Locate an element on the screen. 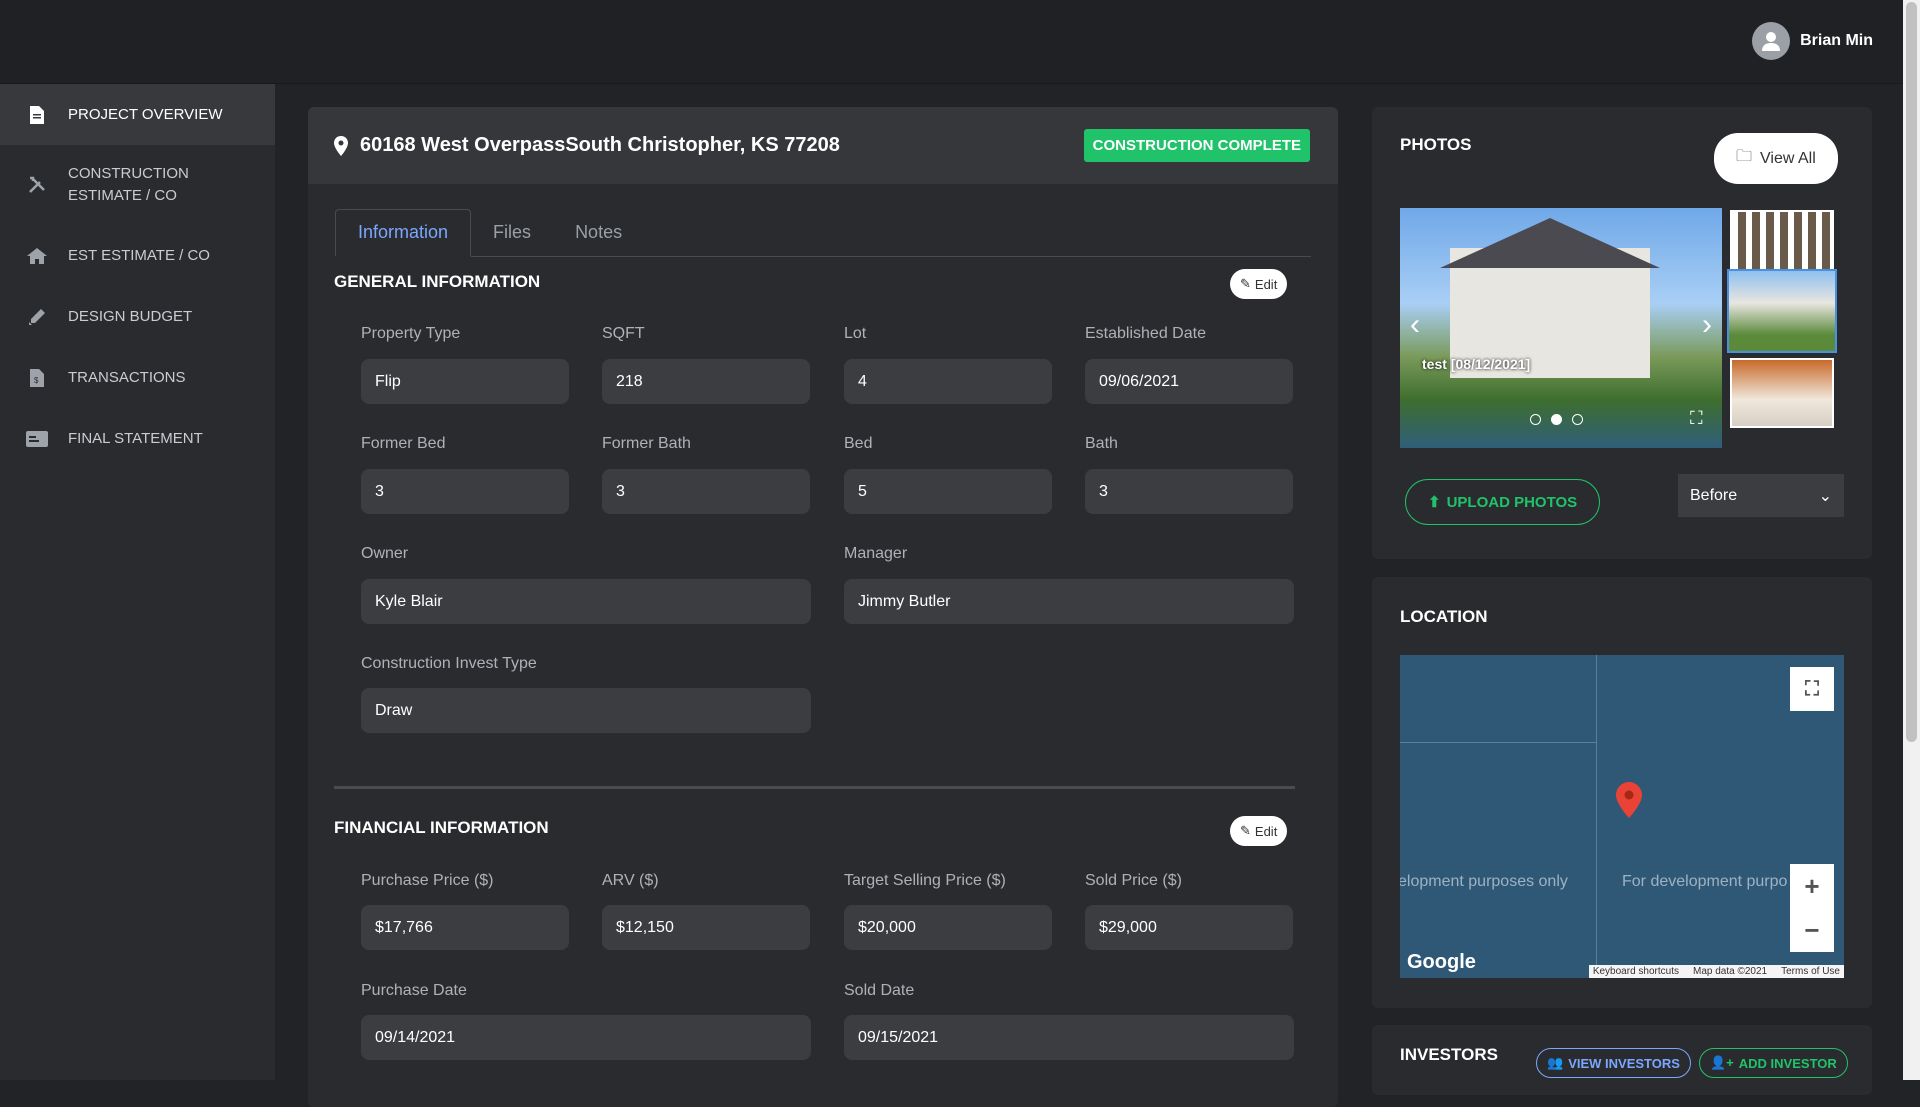  sidebar-item-label-line1: CONSTRUCTION is located at coordinates (128, 173).